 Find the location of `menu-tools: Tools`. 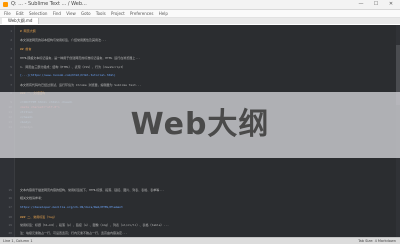

menu-tools: Tools is located at coordinates (101, 13).